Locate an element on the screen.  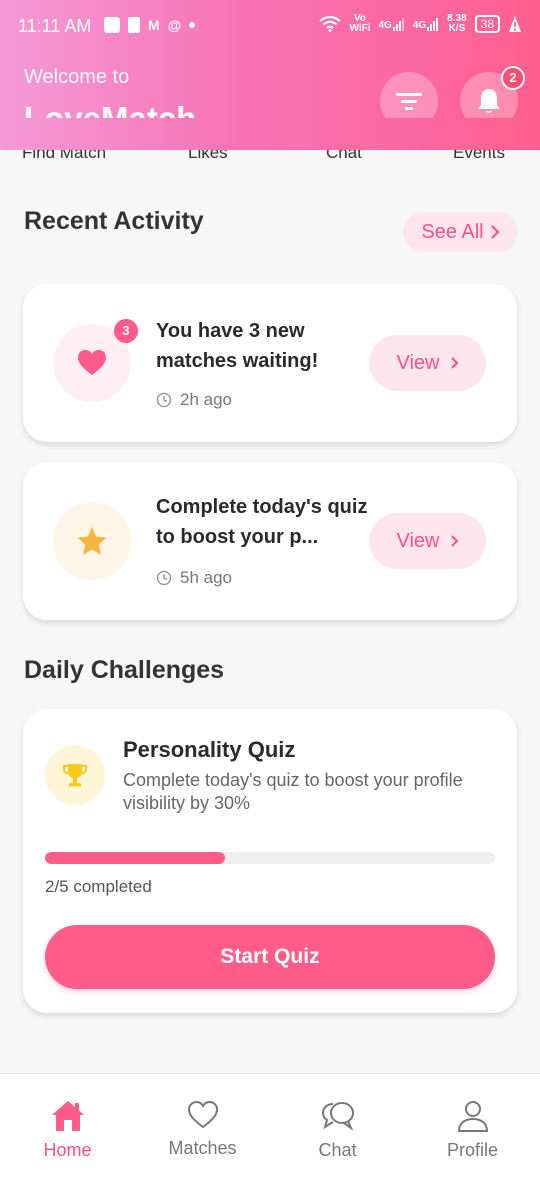
nav-profile-label: Profile is located at coordinates (472, 1150).